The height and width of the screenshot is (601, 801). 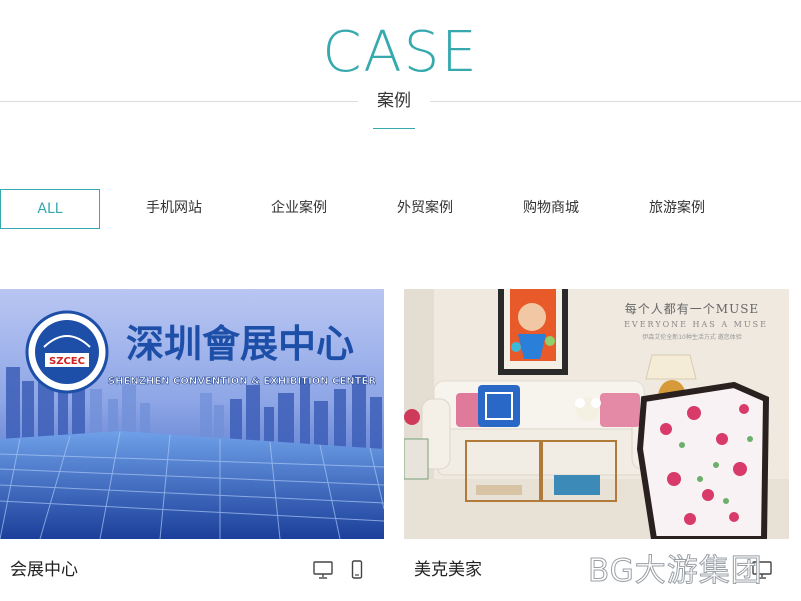 I want to click on tab-enterprise: 企业案例, so click(x=299, y=209).